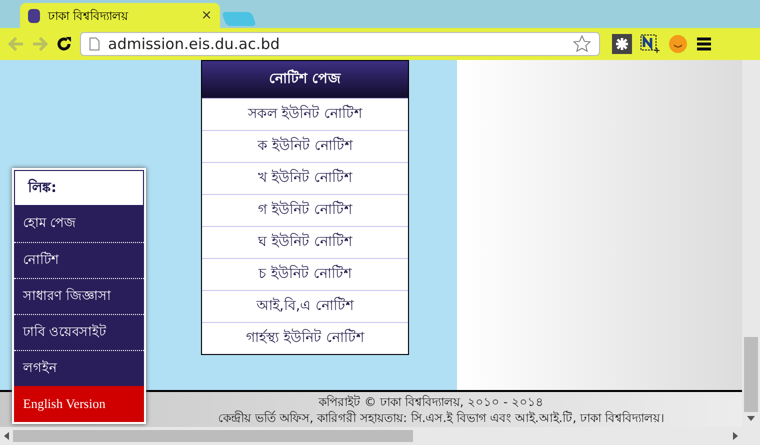  I want to click on notice-link: গ ইউনিট নোটিশ, so click(305, 210).